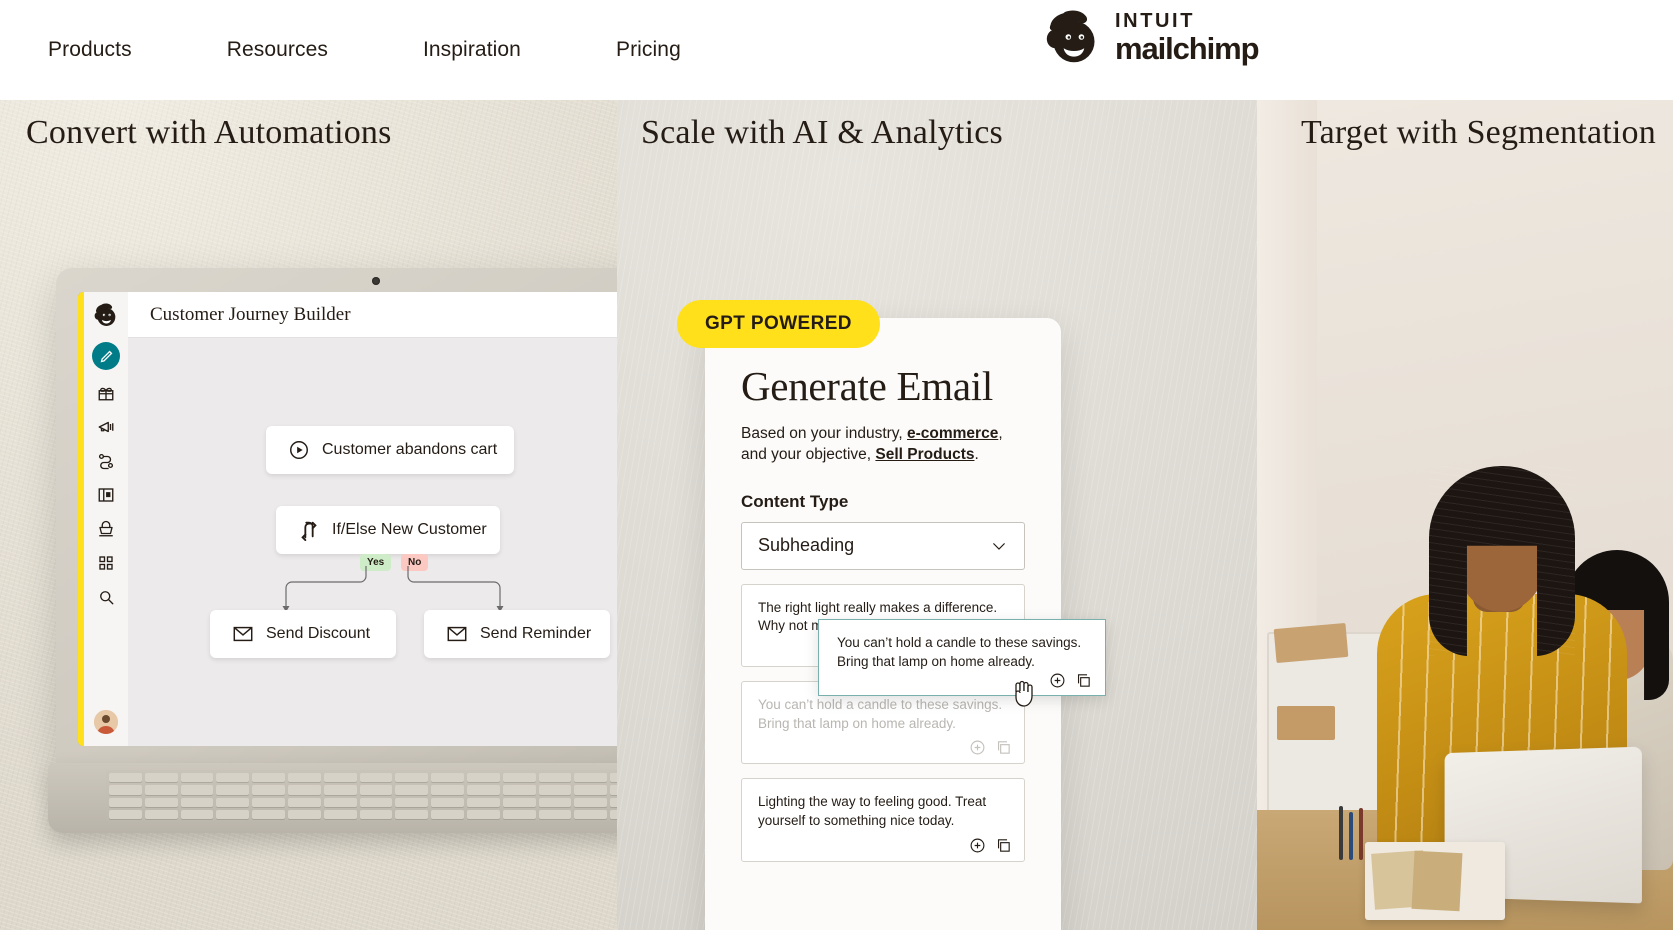 The width and height of the screenshot is (1673, 930). I want to click on subtext-prefix: Based on your industry,, so click(824, 433).